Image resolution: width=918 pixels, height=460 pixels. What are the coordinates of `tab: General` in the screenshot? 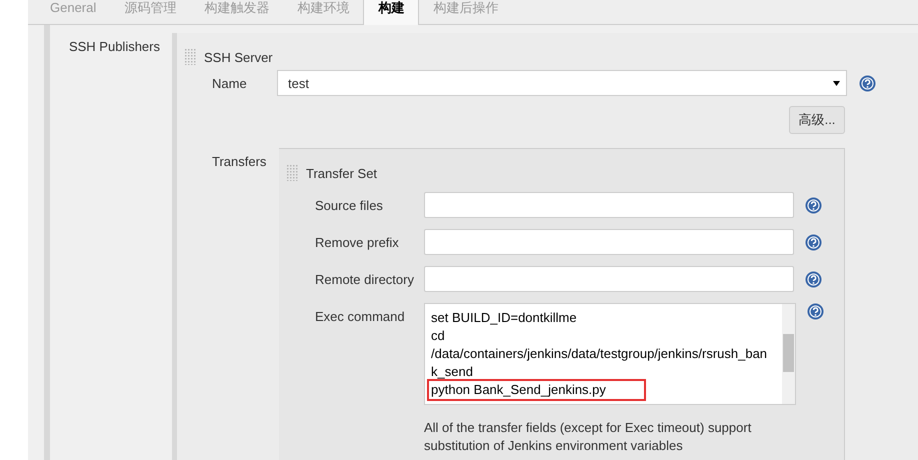 It's located at (73, 12).